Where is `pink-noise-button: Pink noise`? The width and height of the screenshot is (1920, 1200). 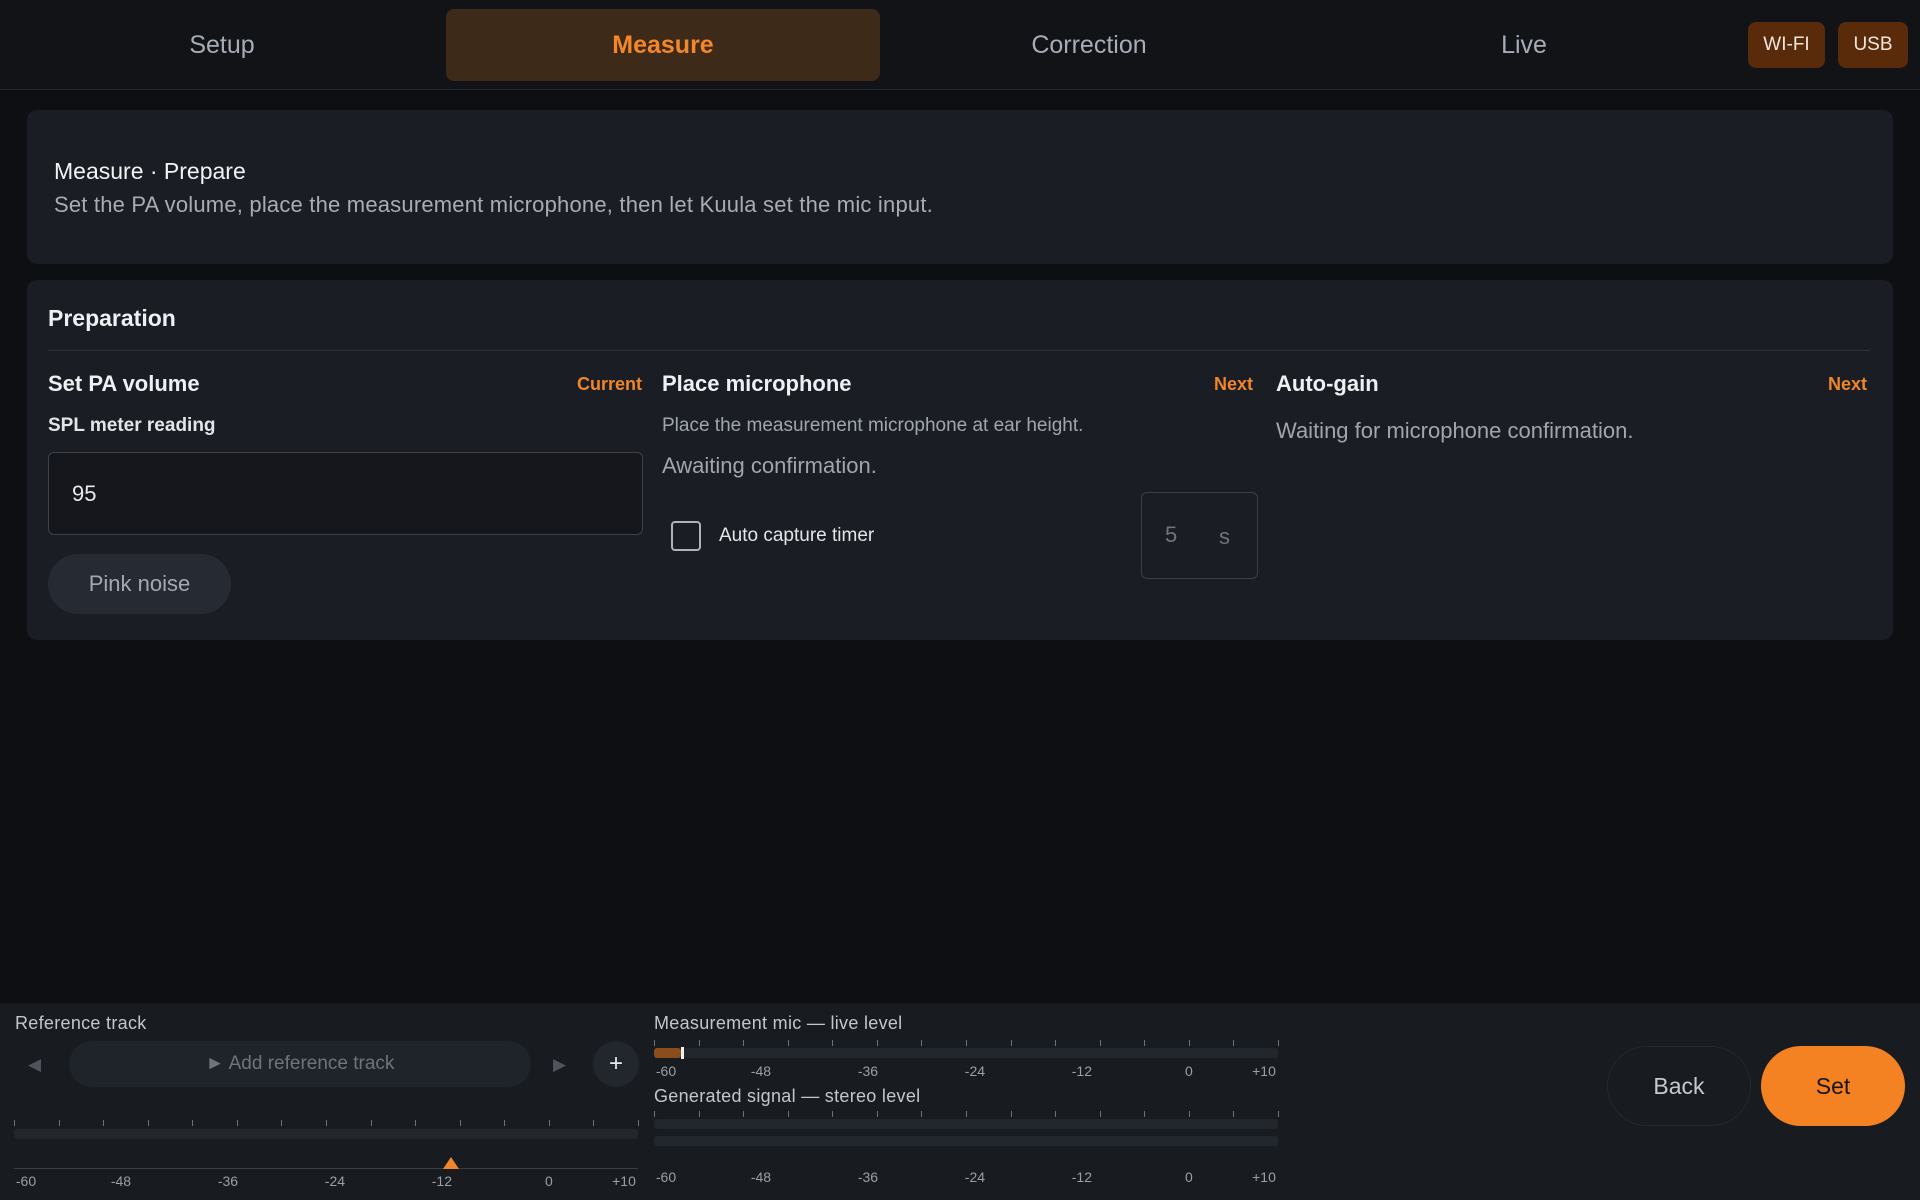 pink-noise-button: Pink noise is located at coordinates (139, 584).